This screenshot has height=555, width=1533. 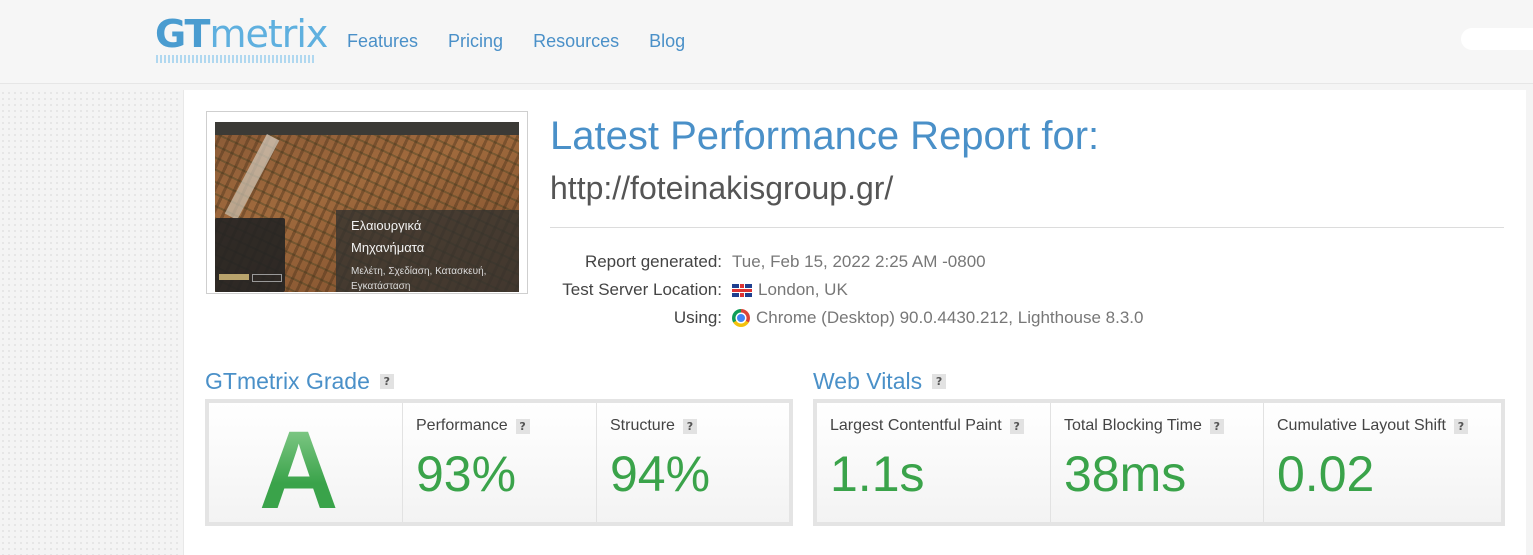 I want to click on grade-title-text: GTmetrix Grade, so click(x=287, y=381).